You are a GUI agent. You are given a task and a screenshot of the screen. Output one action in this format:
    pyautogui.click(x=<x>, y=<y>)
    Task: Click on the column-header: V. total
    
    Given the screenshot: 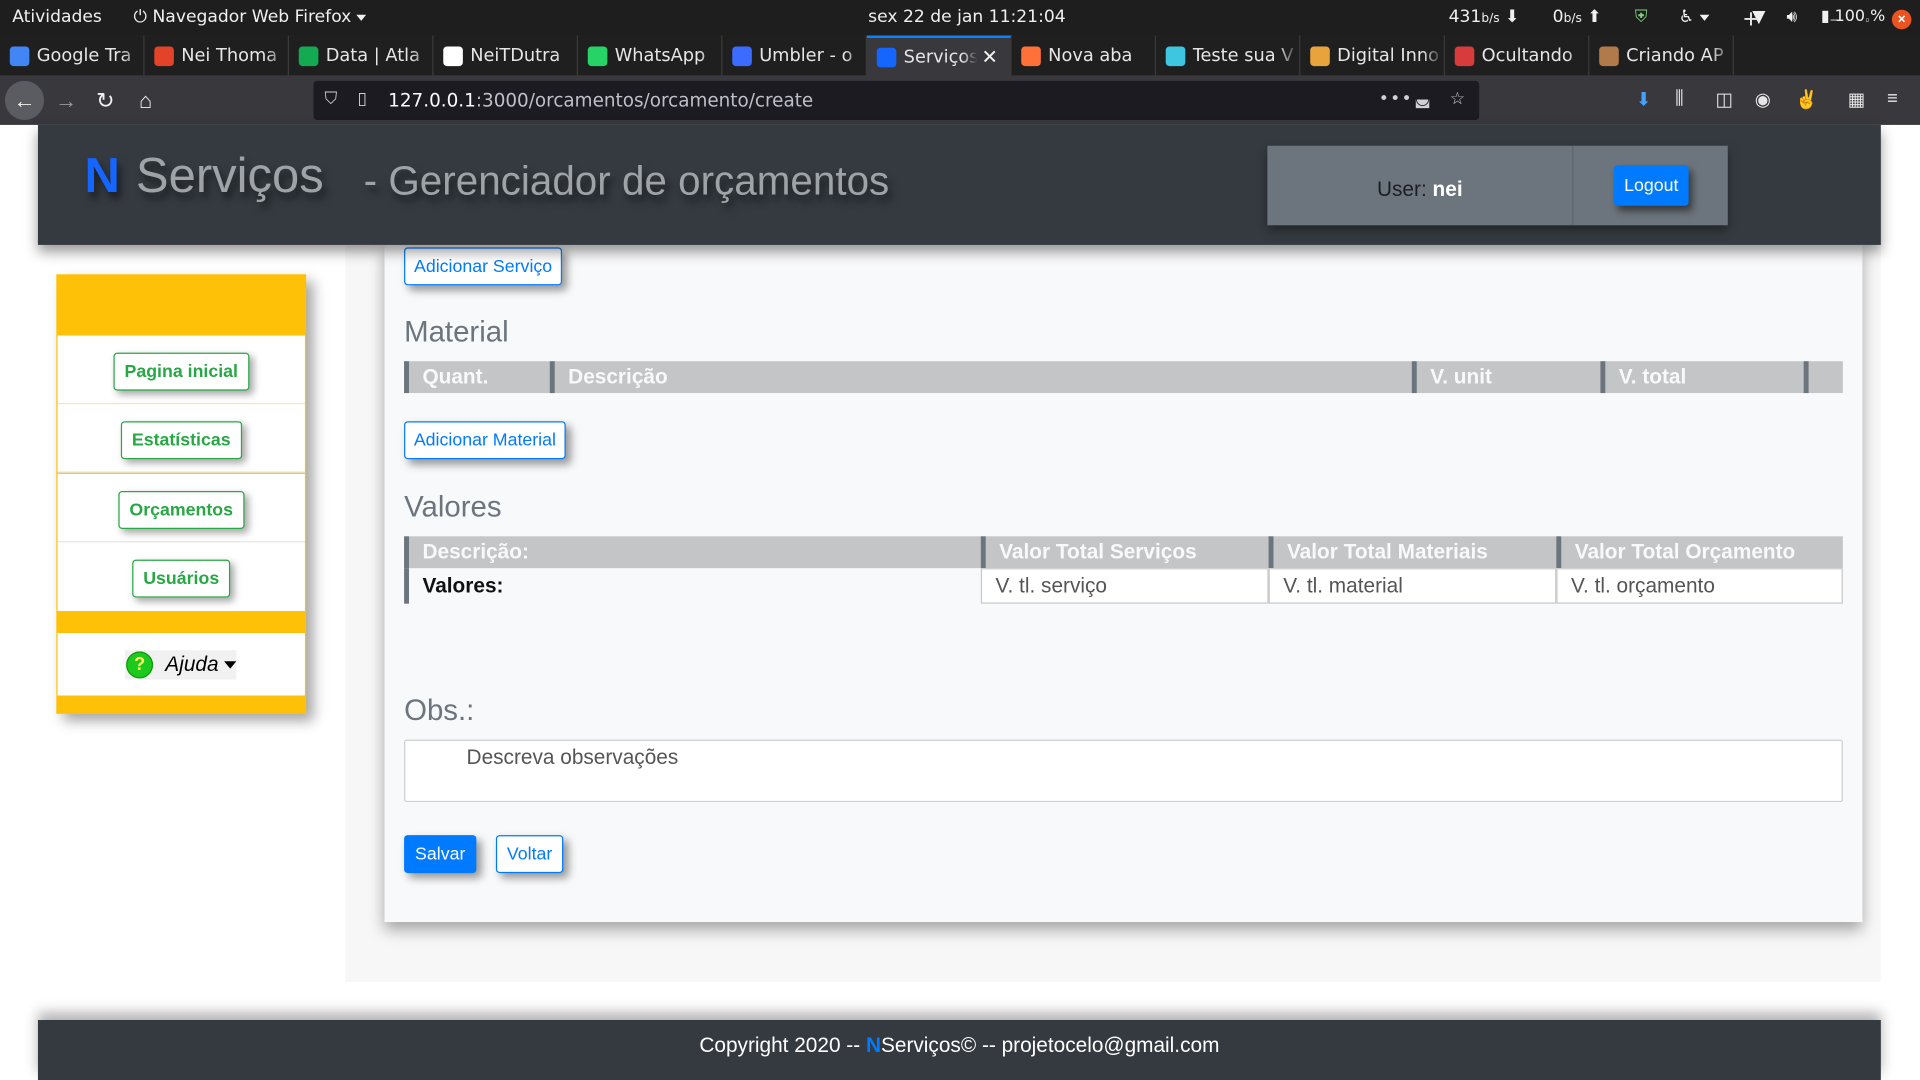 What is the action you would take?
    pyautogui.click(x=1707, y=377)
    